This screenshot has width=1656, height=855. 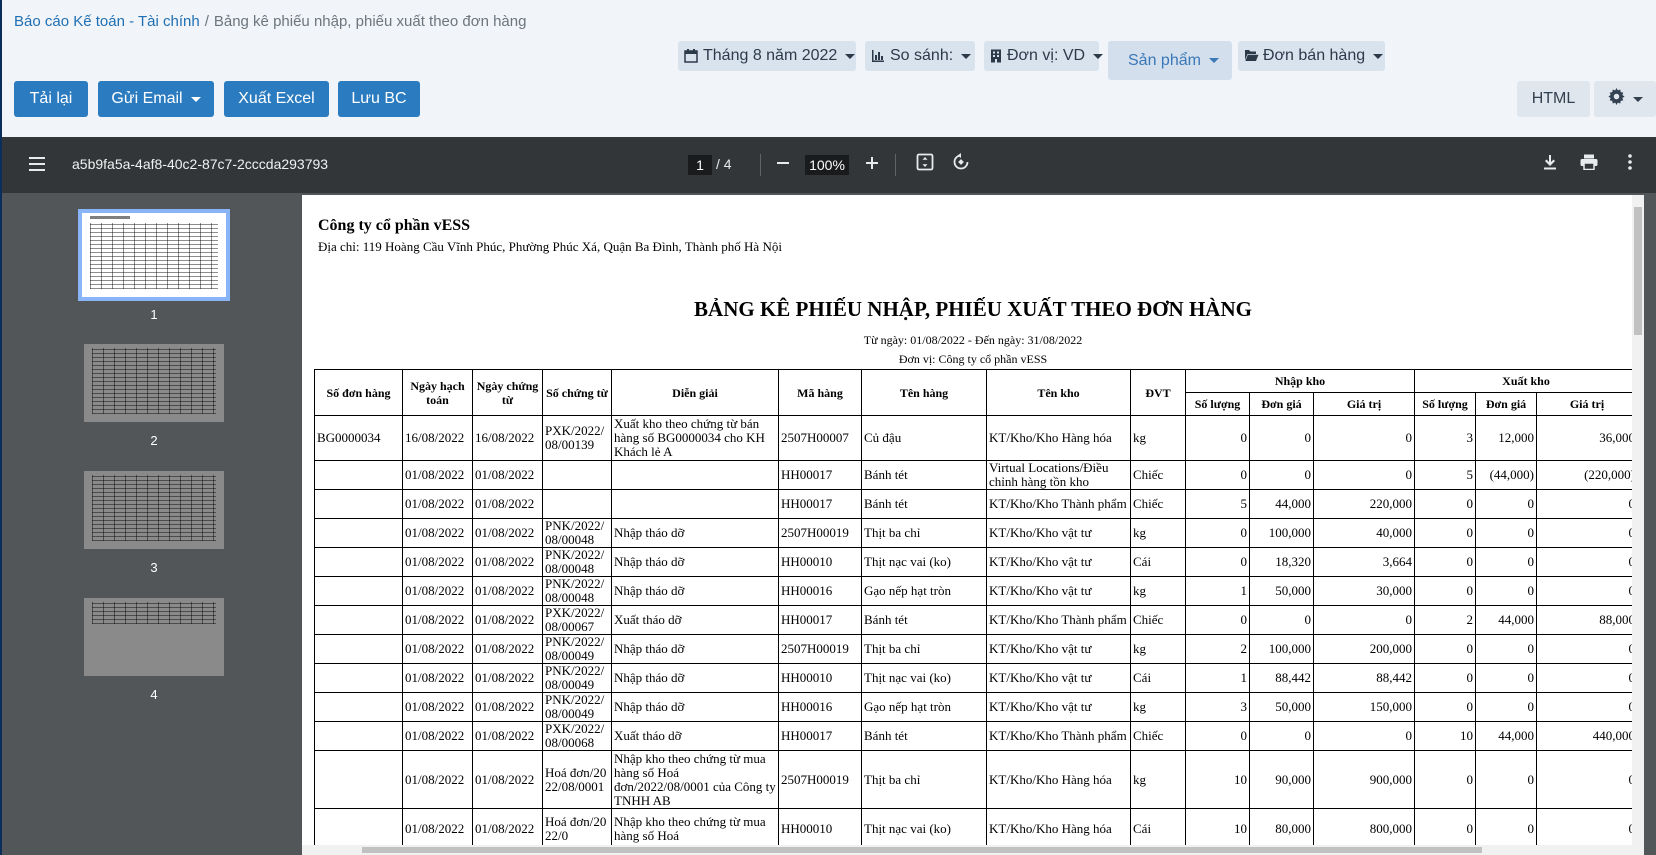 I want to click on more-options-icon, so click(x=1630, y=164).